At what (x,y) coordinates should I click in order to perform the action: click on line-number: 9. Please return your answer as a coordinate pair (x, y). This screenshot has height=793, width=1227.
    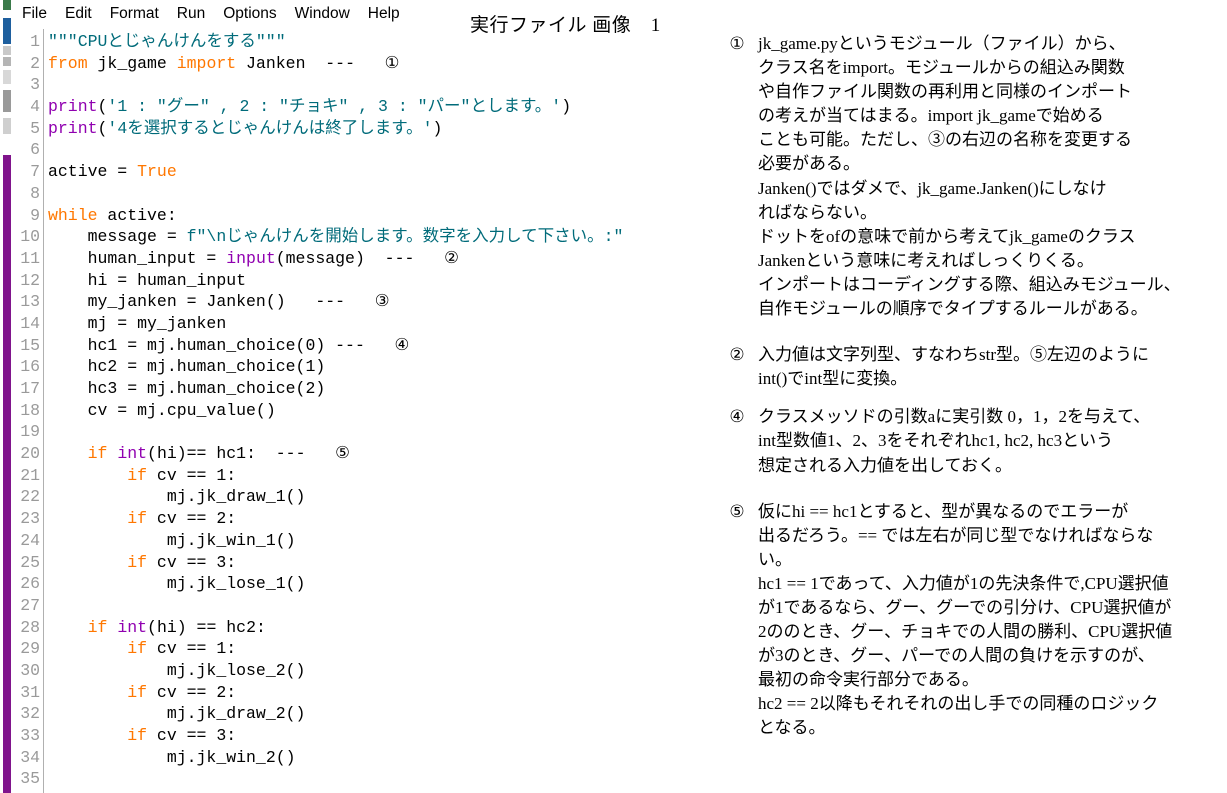
    Looking at the image, I should click on (35, 215).